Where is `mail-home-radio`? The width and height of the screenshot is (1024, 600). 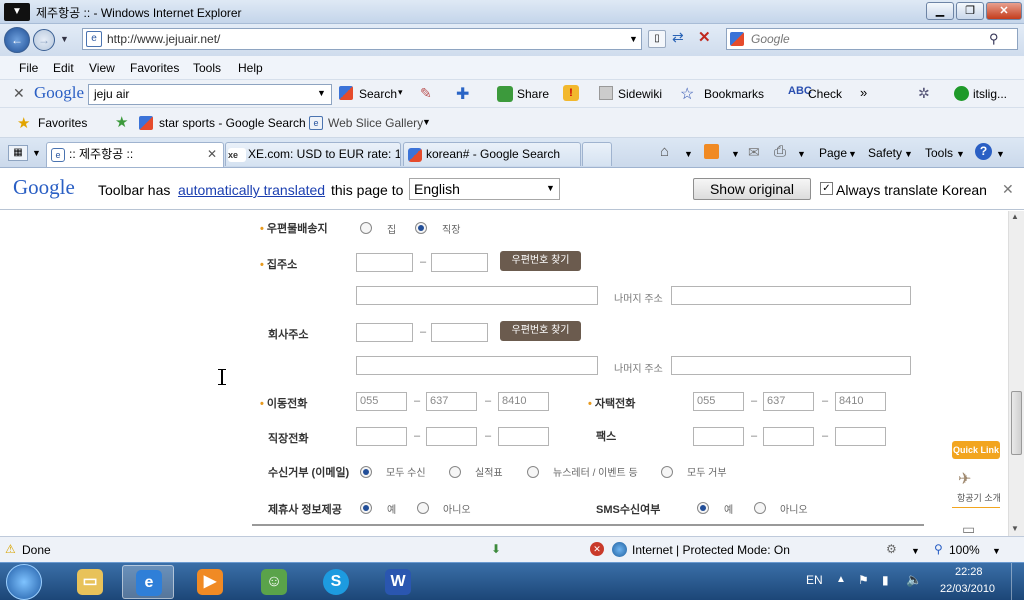
mail-home-radio is located at coordinates (366, 228).